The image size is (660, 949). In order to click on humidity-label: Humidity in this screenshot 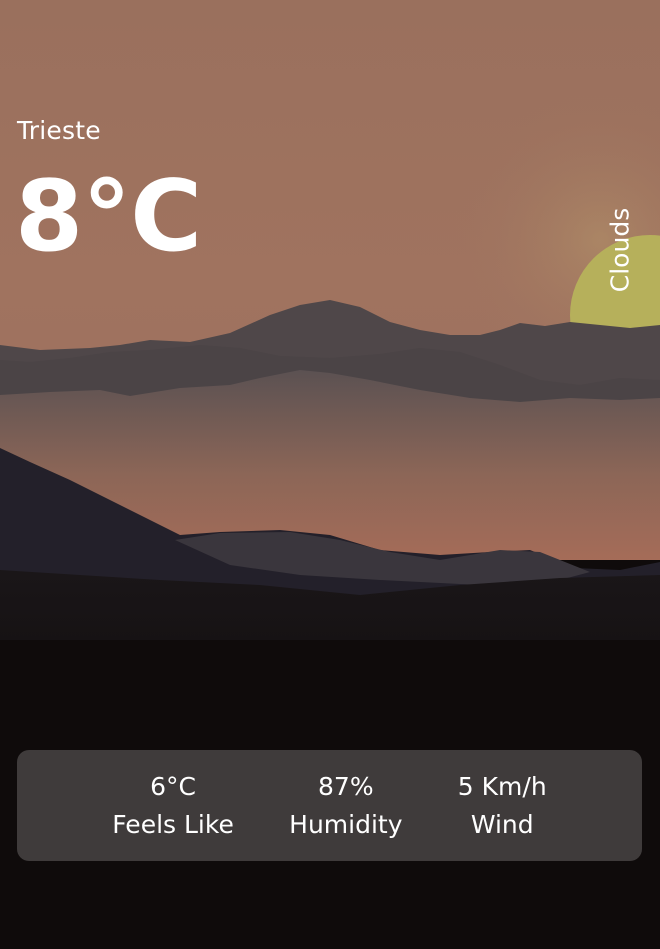, I will do `click(346, 824)`.